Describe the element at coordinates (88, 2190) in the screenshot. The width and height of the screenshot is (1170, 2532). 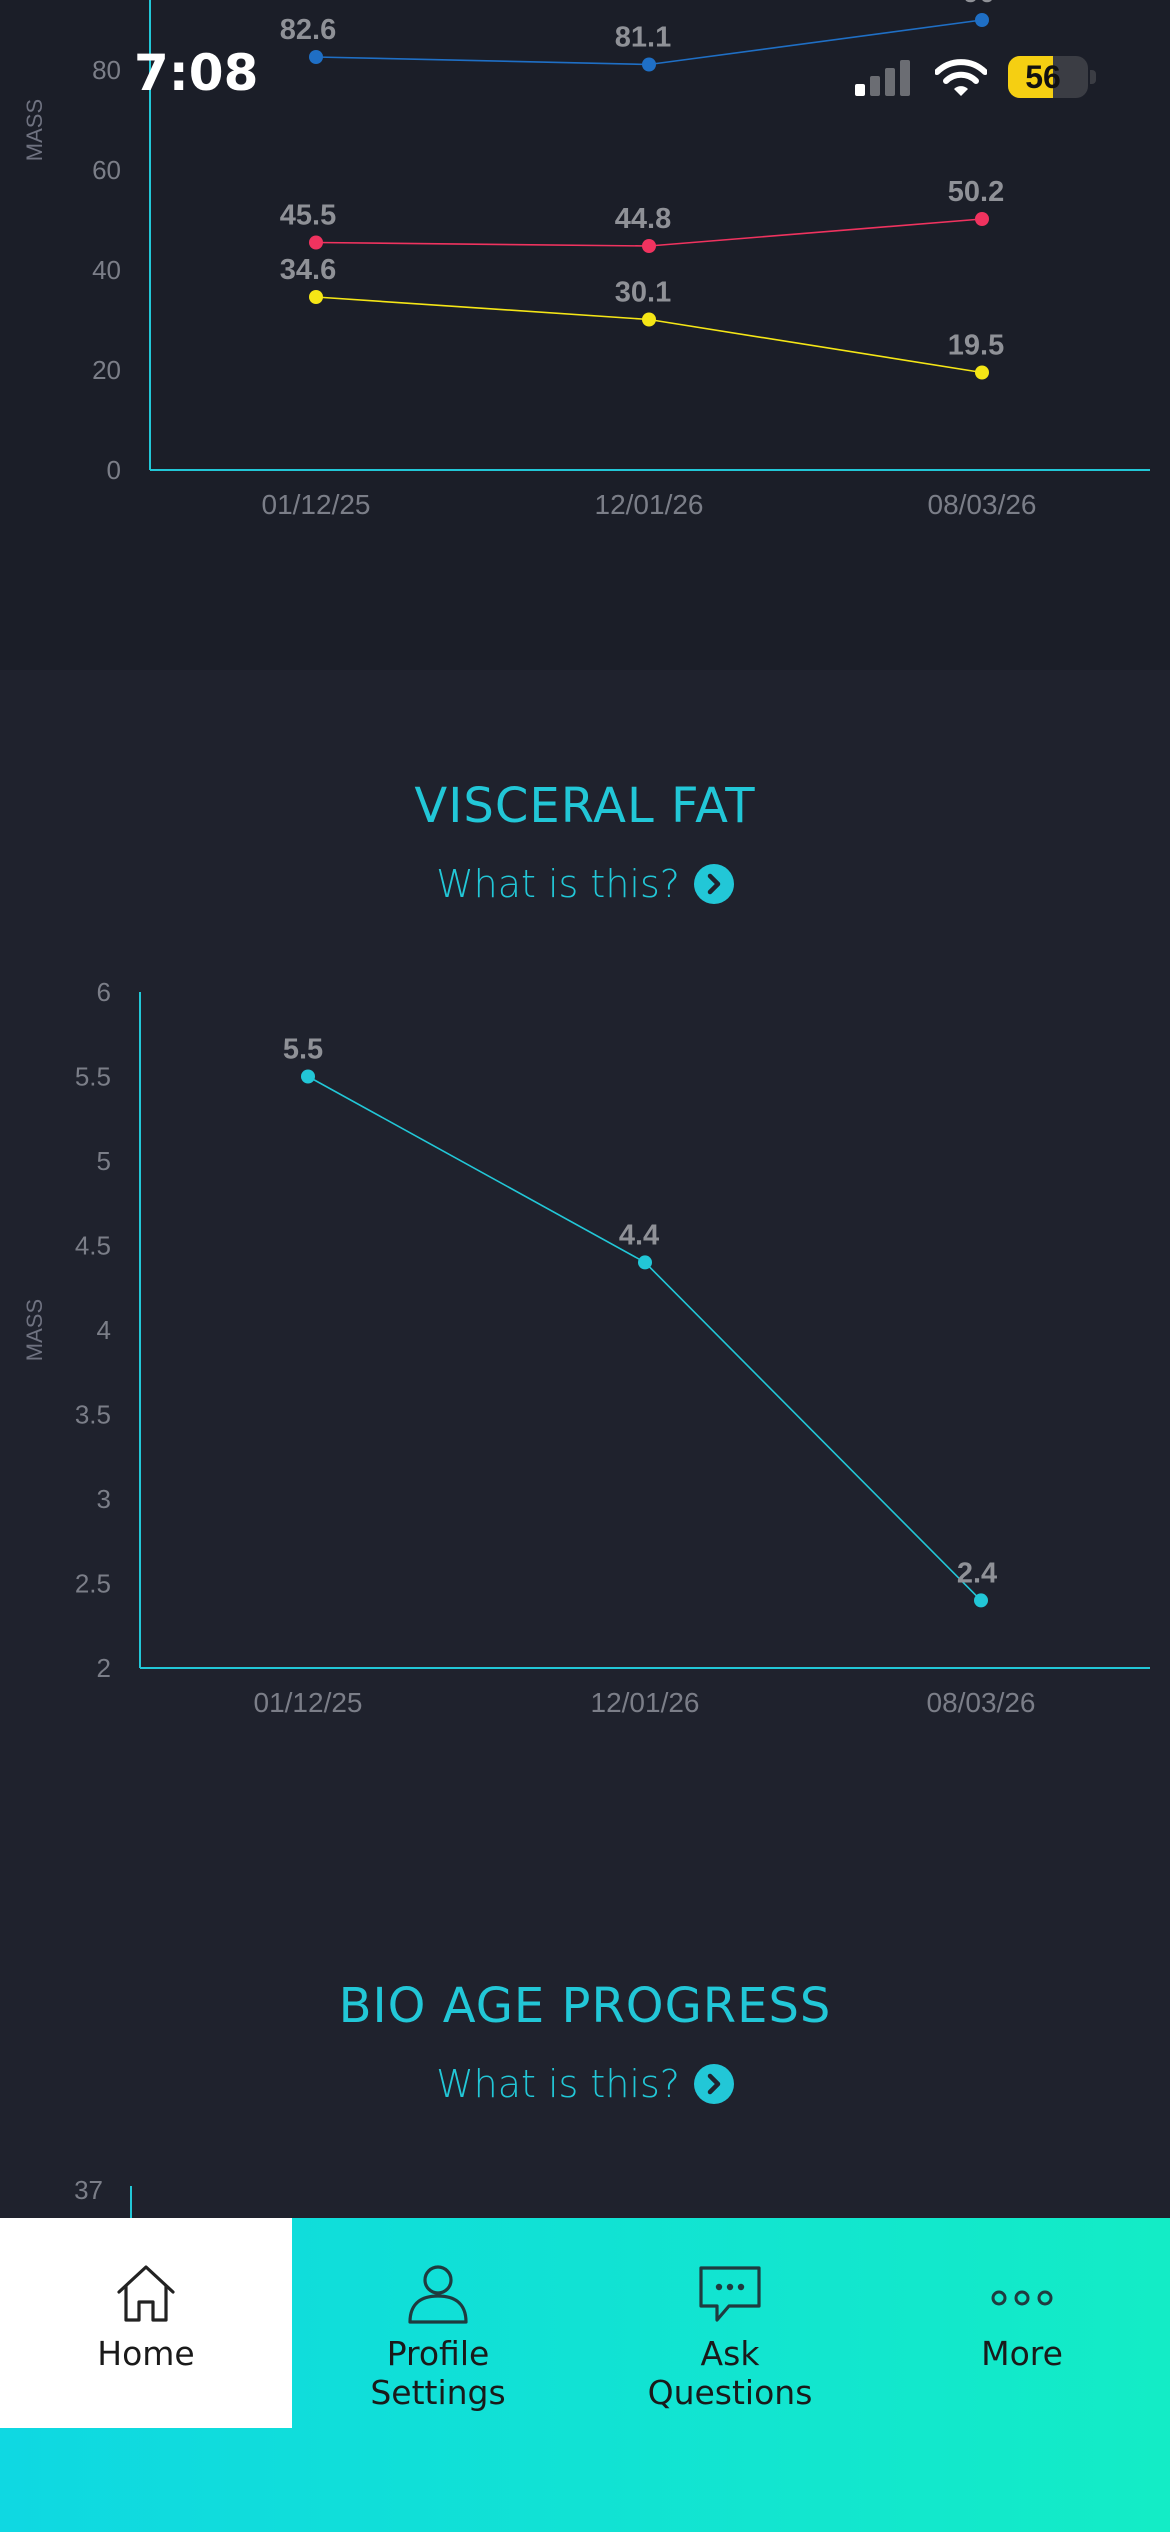
I see `y-tick-label: 37` at that location.